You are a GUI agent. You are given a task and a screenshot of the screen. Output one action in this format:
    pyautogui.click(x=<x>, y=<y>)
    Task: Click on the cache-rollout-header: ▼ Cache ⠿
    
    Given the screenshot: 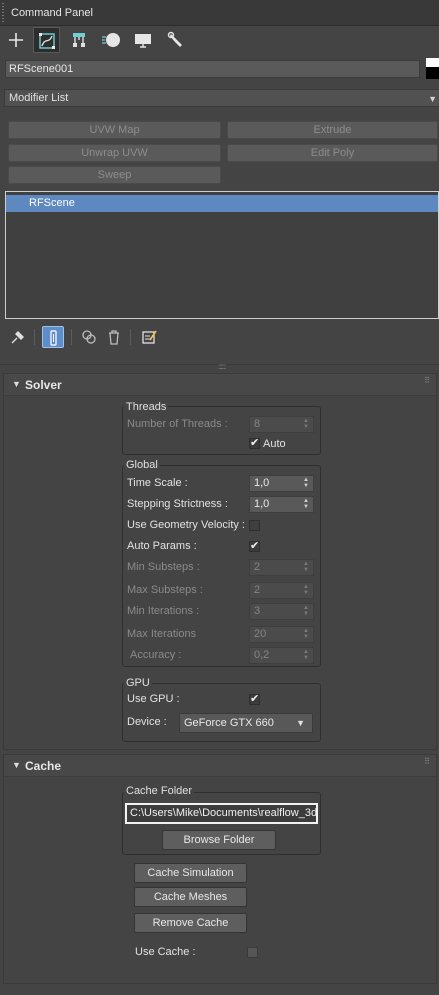 What is the action you would take?
    pyautogui.click(x=220, y=766)
    